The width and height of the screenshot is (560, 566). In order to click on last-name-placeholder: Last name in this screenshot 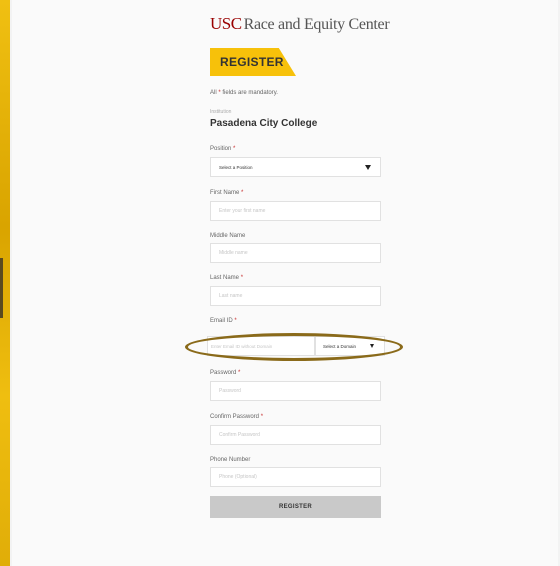, I will do `click(231, 296)`.